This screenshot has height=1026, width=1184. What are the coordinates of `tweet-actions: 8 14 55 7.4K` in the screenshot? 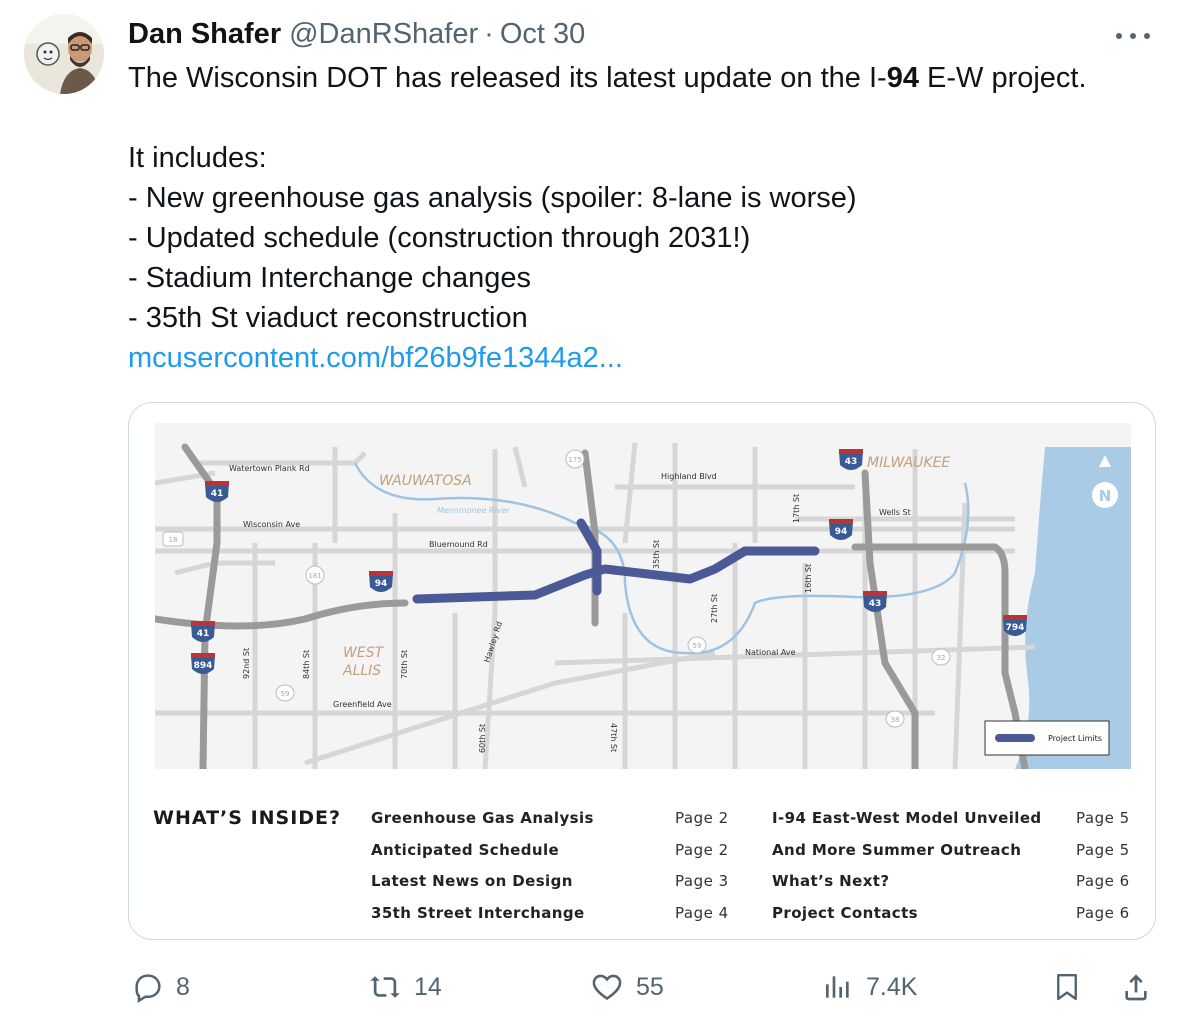 It's located at (592, 987).